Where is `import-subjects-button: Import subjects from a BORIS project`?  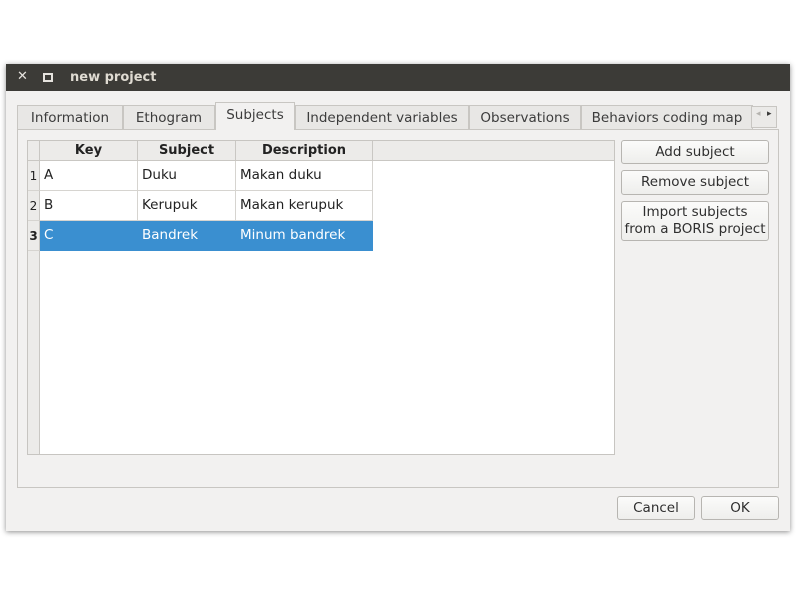
import-subjects-button: Import subjects from a BORIS project is located at coordinates (695, 221).